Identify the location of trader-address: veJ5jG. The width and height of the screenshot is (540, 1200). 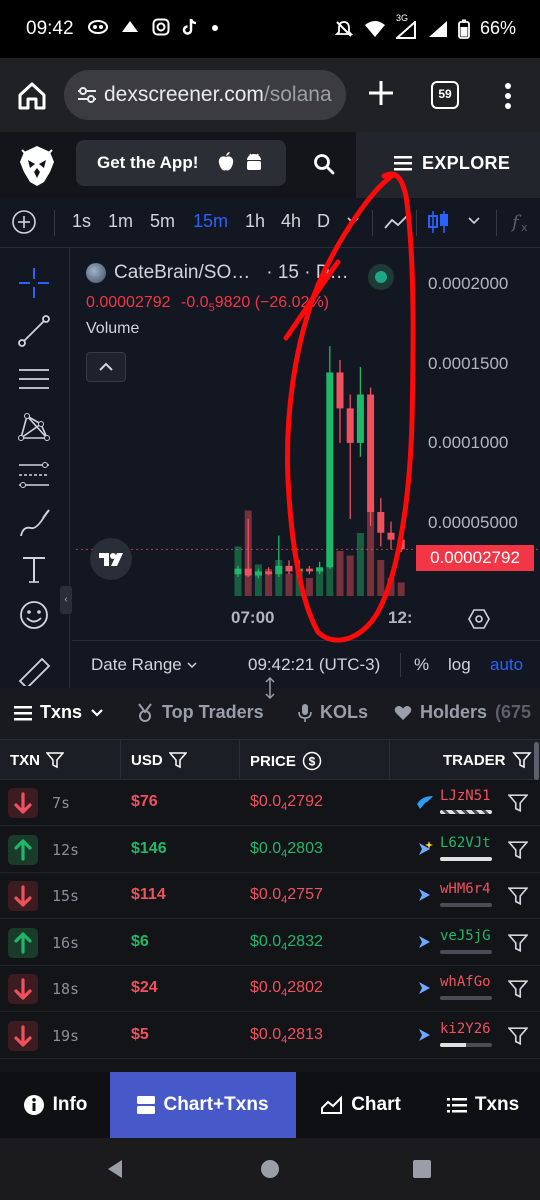
(465, 936).